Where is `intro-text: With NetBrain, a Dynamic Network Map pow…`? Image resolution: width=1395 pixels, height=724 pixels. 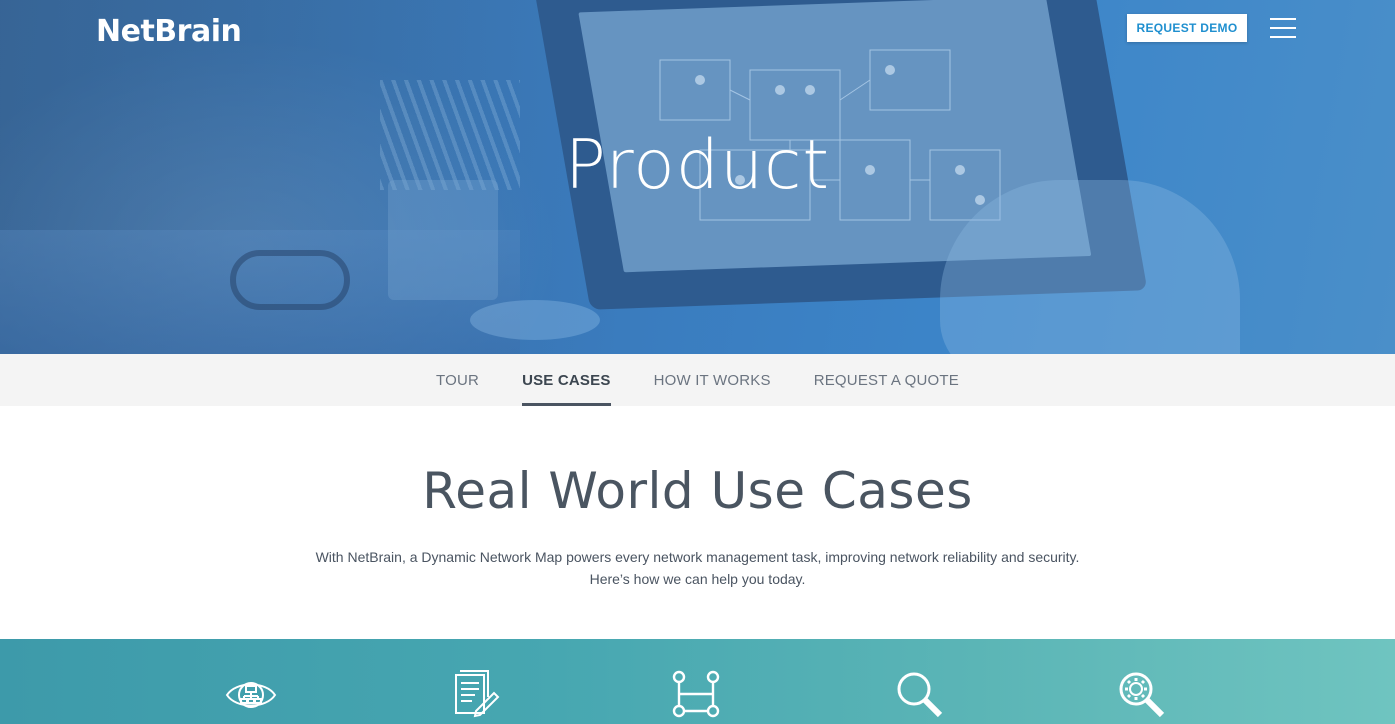 intro-text: With NetBrain, a Dynamic Network Map pow… is located at coordinates (697, 568).